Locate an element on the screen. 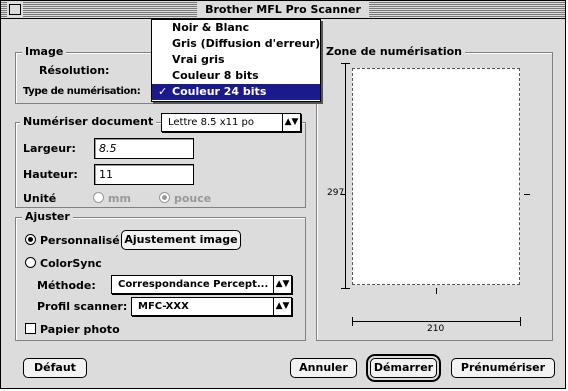  unit-label: Unité is located at coordinates (40, 198).